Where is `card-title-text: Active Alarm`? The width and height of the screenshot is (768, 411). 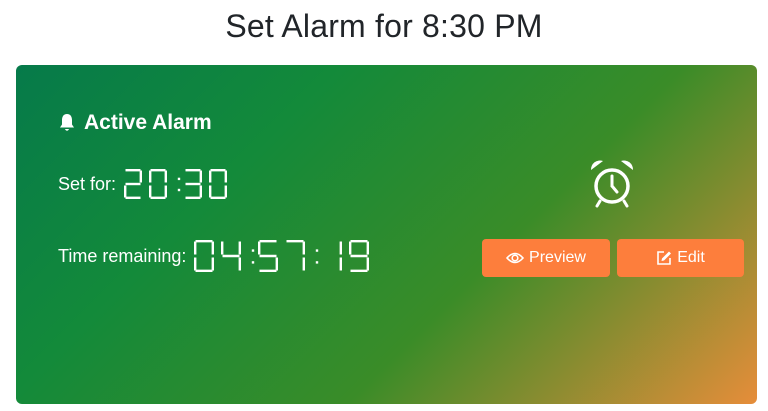
card-title-text: Active Alarm is located at coordinates (148, 122).